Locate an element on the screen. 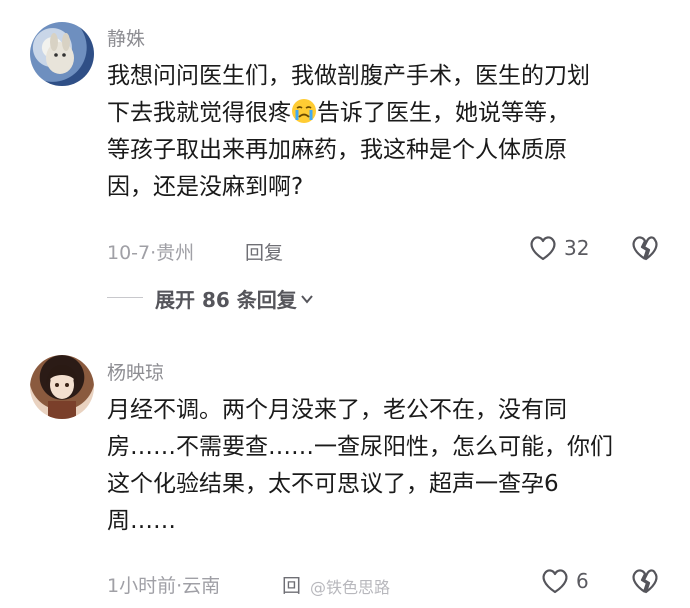 The image size is (690, 608). comment-meta: 10-7·贵州 is located at coordinates (151, 253).